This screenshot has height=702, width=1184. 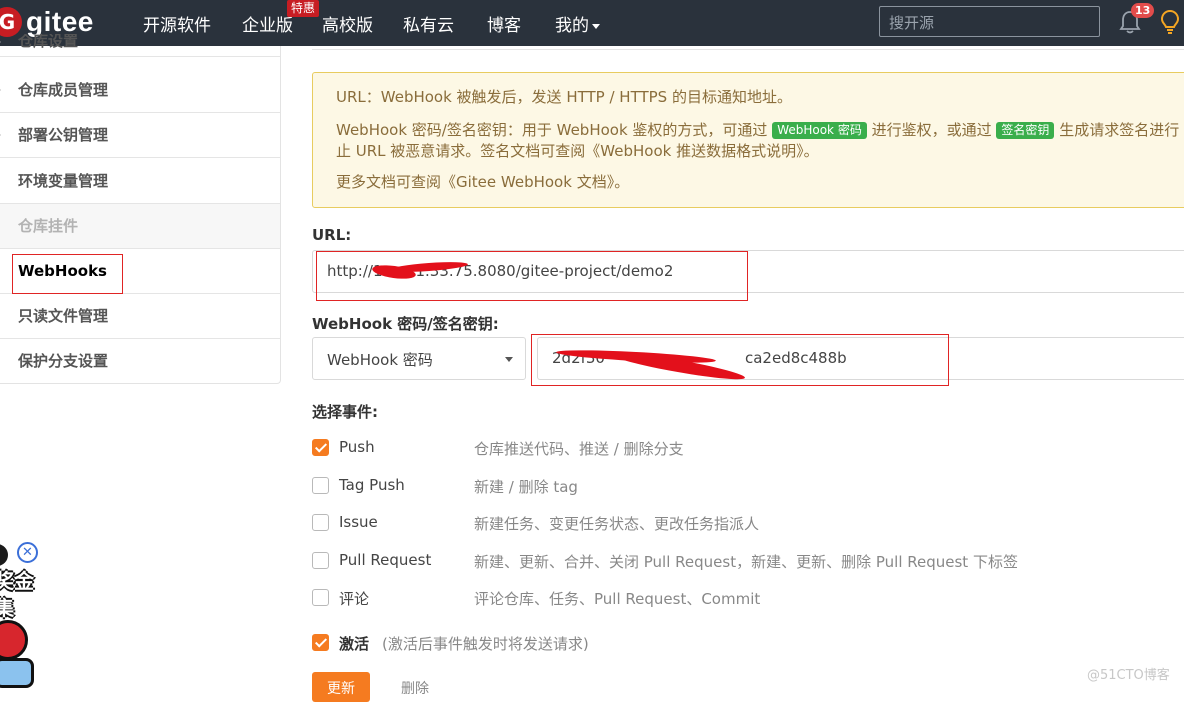 I want to click on notice-text: 生成请求签名进行, so click(x=1119, y=130).